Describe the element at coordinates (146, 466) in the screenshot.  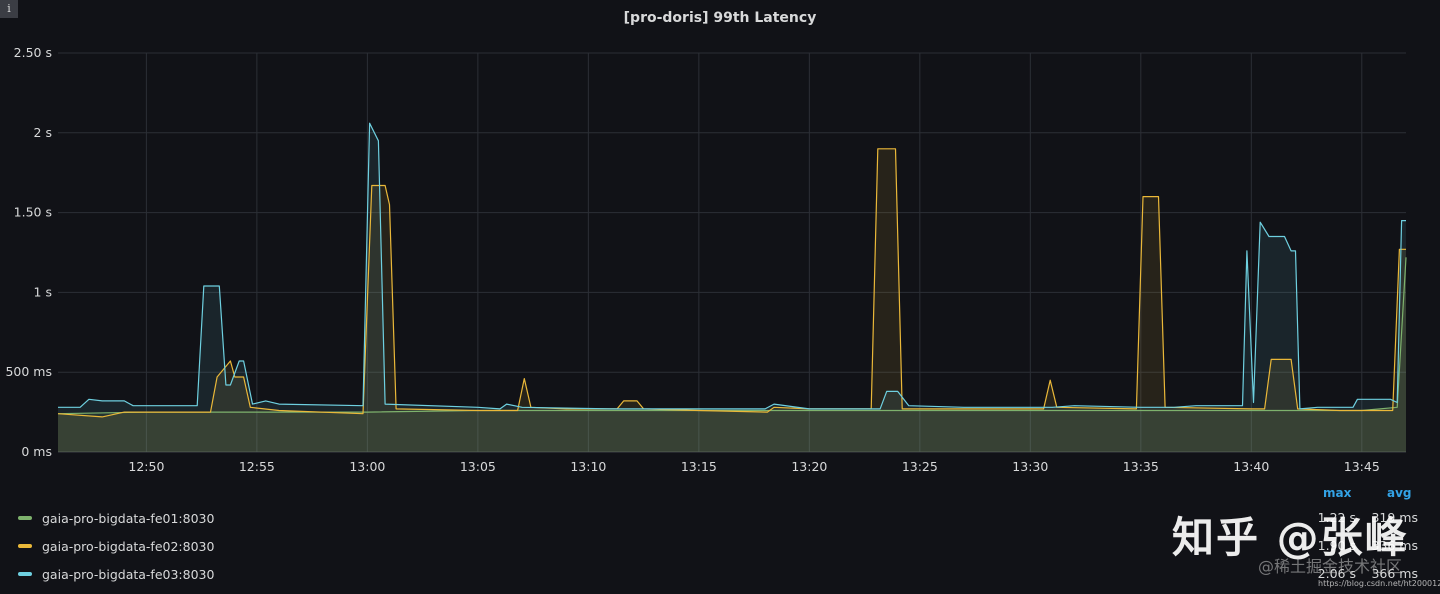
I see `x-tick-label: 12:50` at that location.